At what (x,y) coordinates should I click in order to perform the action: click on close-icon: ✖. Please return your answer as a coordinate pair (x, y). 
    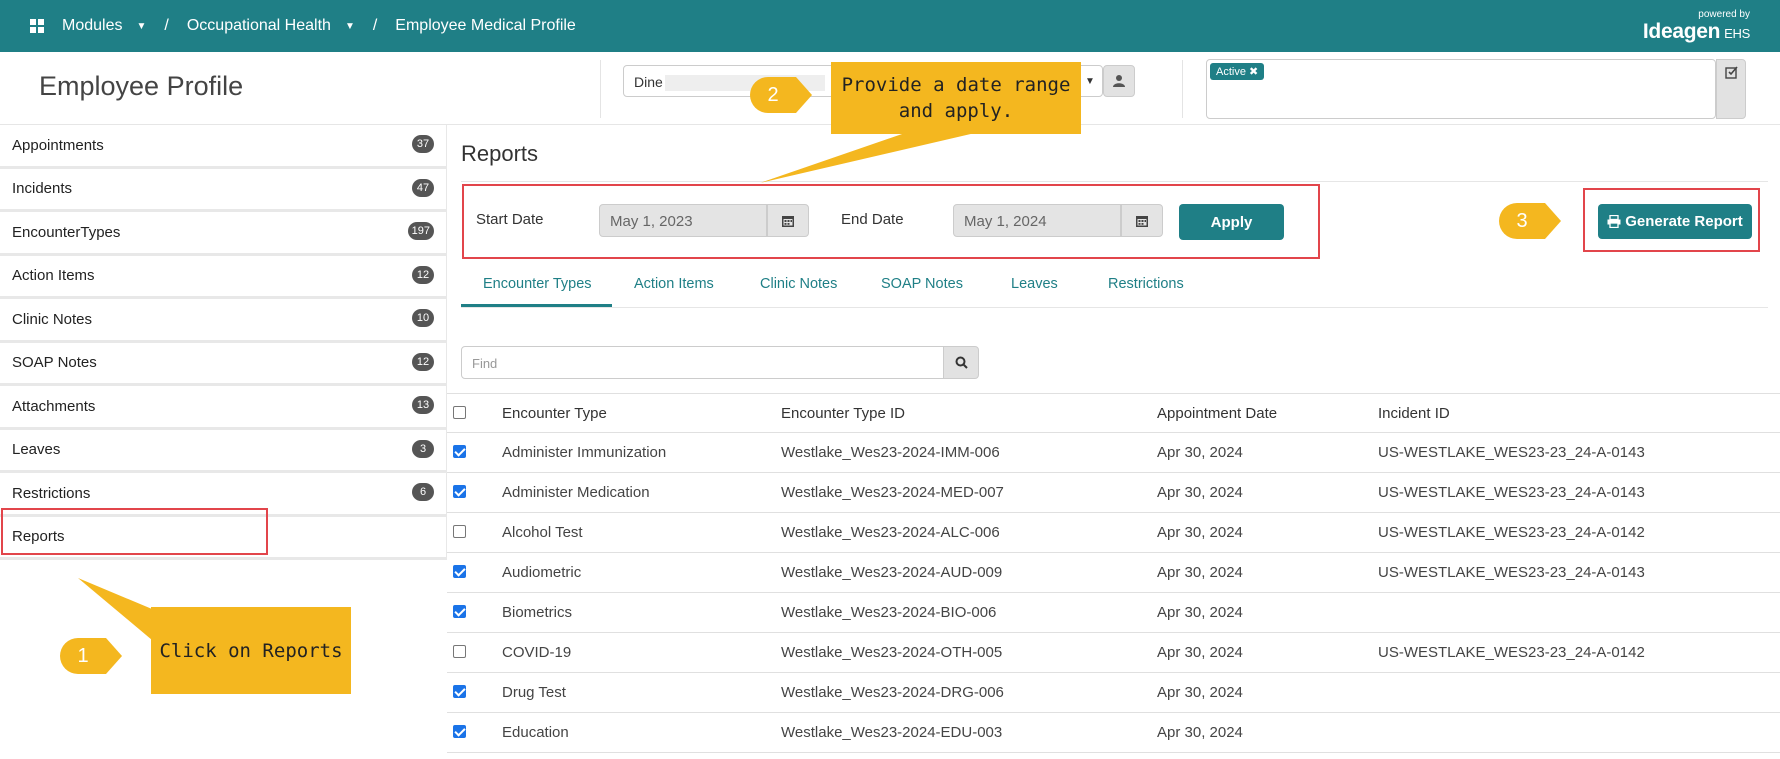
    Looking at the image, I should click on (1253, 72).